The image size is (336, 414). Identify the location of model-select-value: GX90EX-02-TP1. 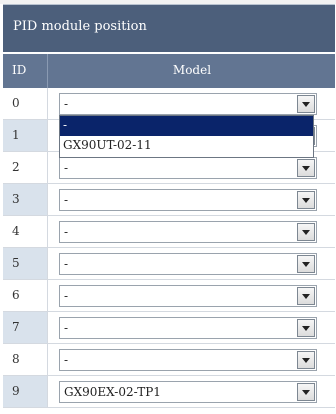
(112, 392).